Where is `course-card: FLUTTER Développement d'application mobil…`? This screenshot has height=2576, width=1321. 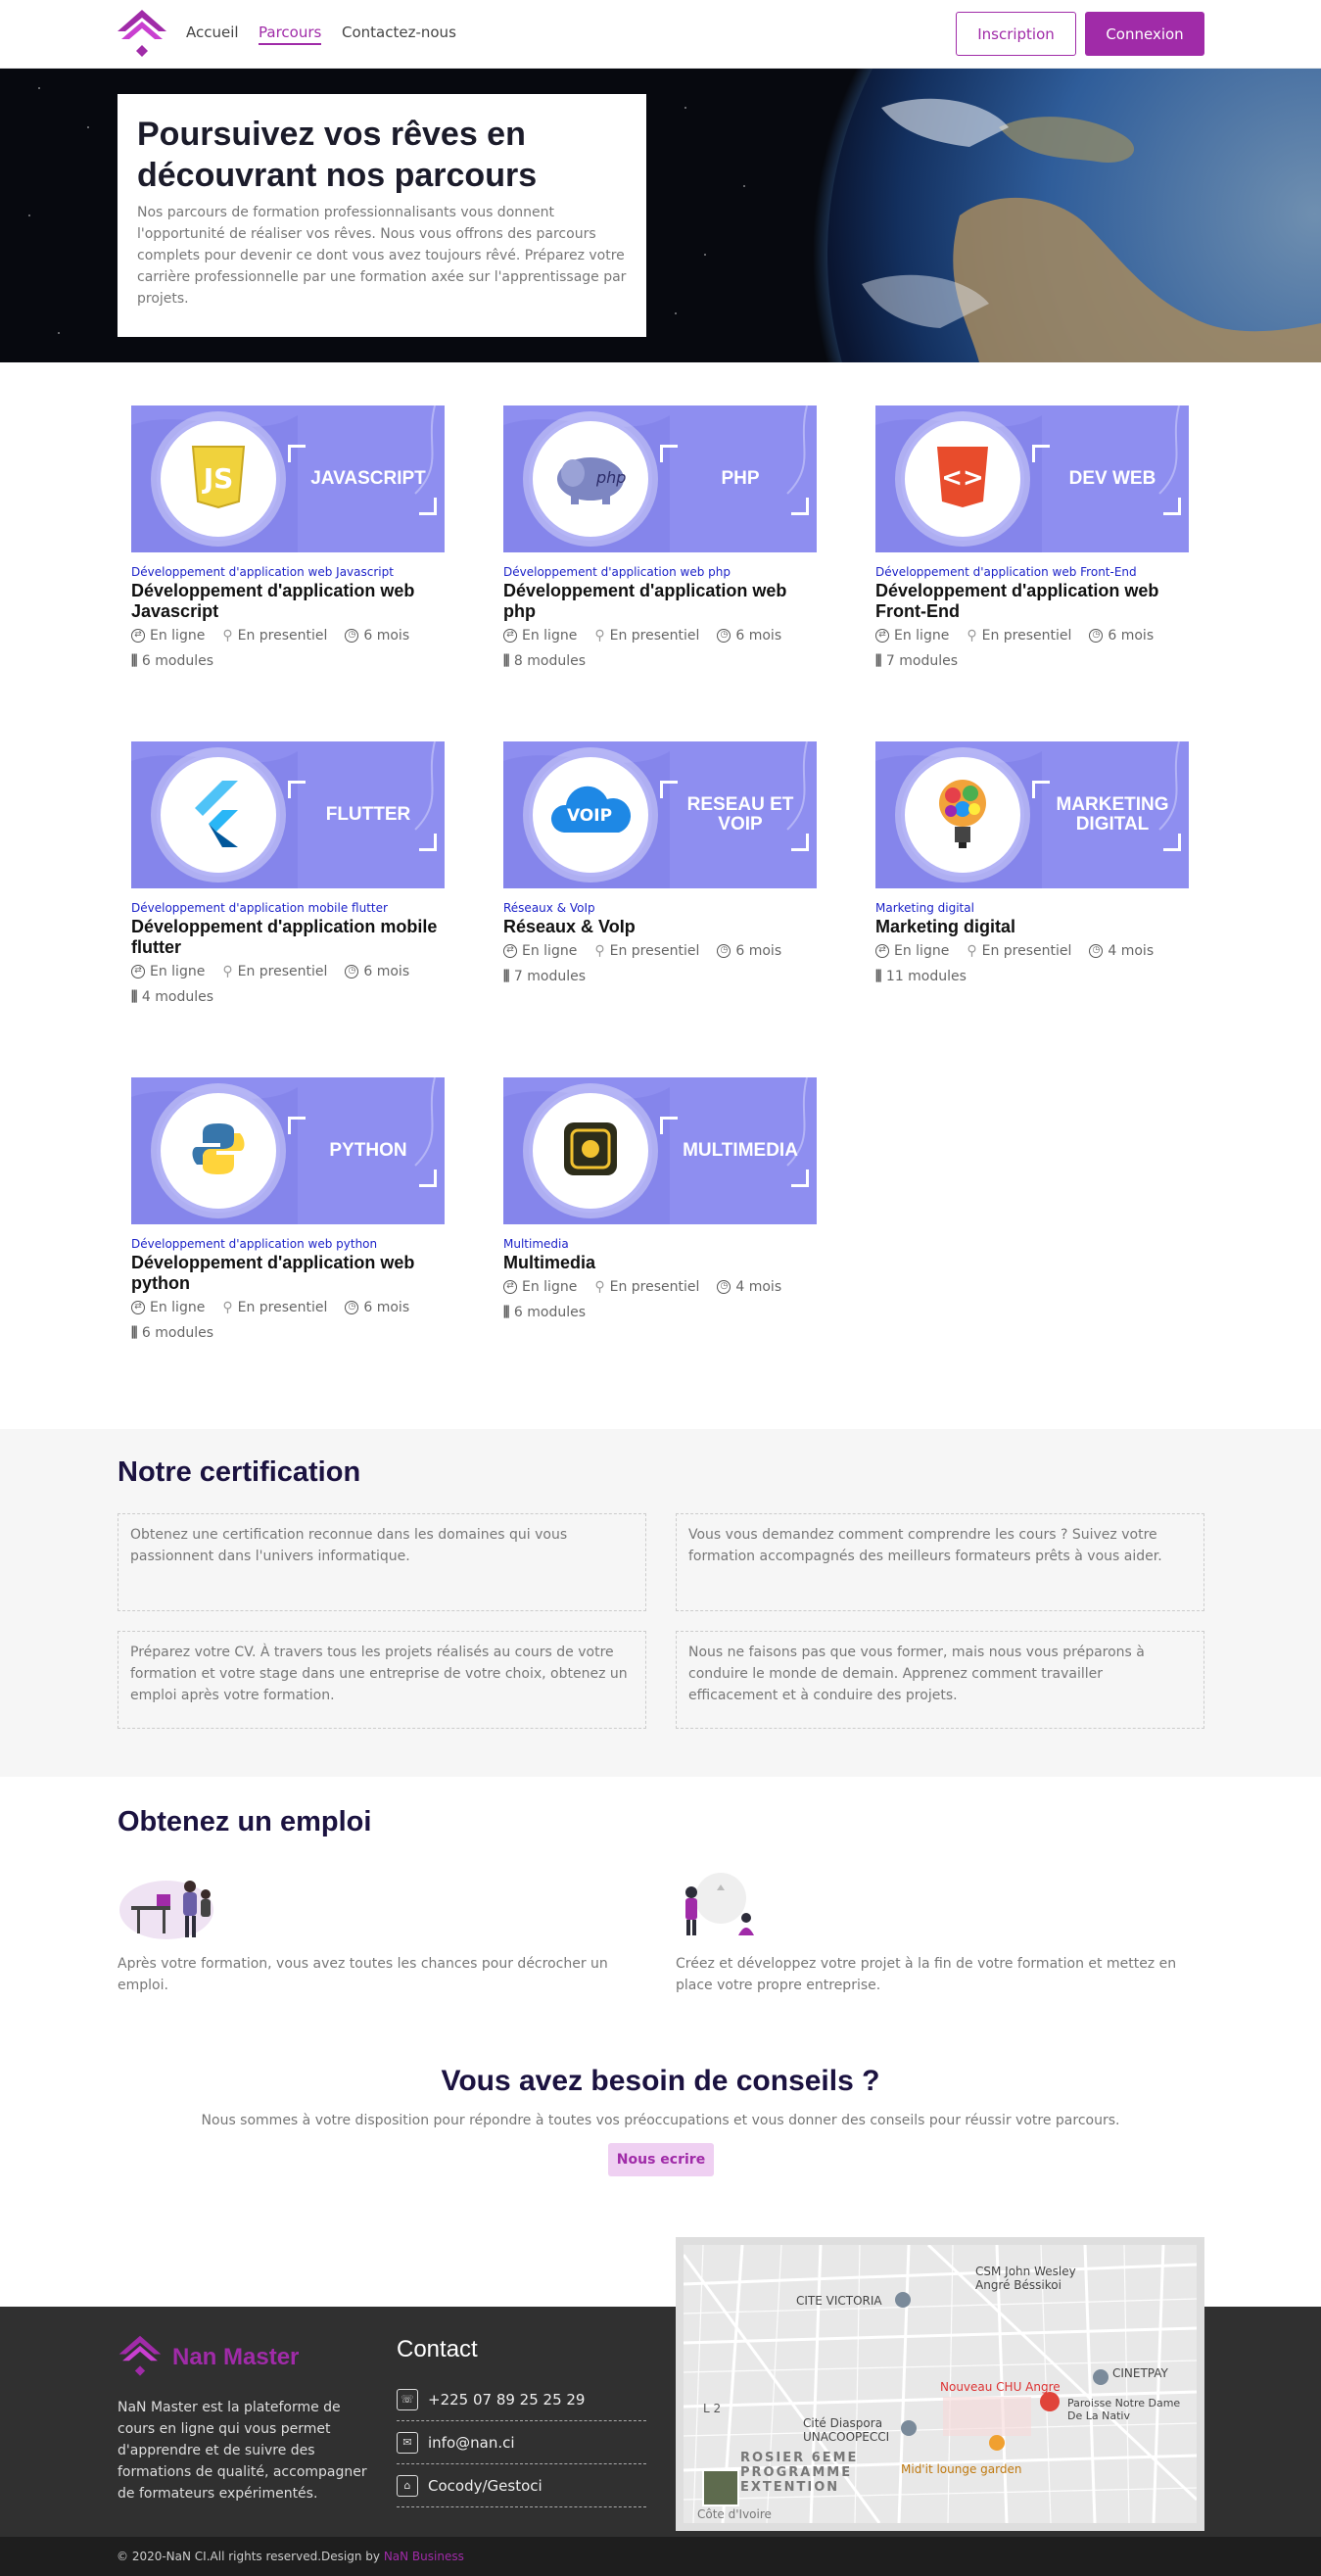 course-card: FLUTTER Développement d'application mobil… is located at coordinates (288, 873).